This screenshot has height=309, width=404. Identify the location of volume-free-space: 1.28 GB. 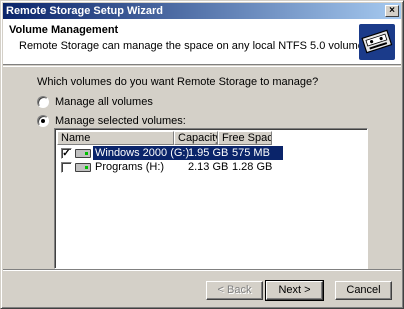
(252, 167).